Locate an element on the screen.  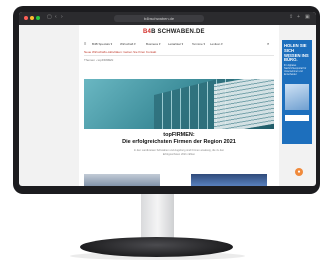
menu-icon: ≡ is located at coordinates (85, 43).